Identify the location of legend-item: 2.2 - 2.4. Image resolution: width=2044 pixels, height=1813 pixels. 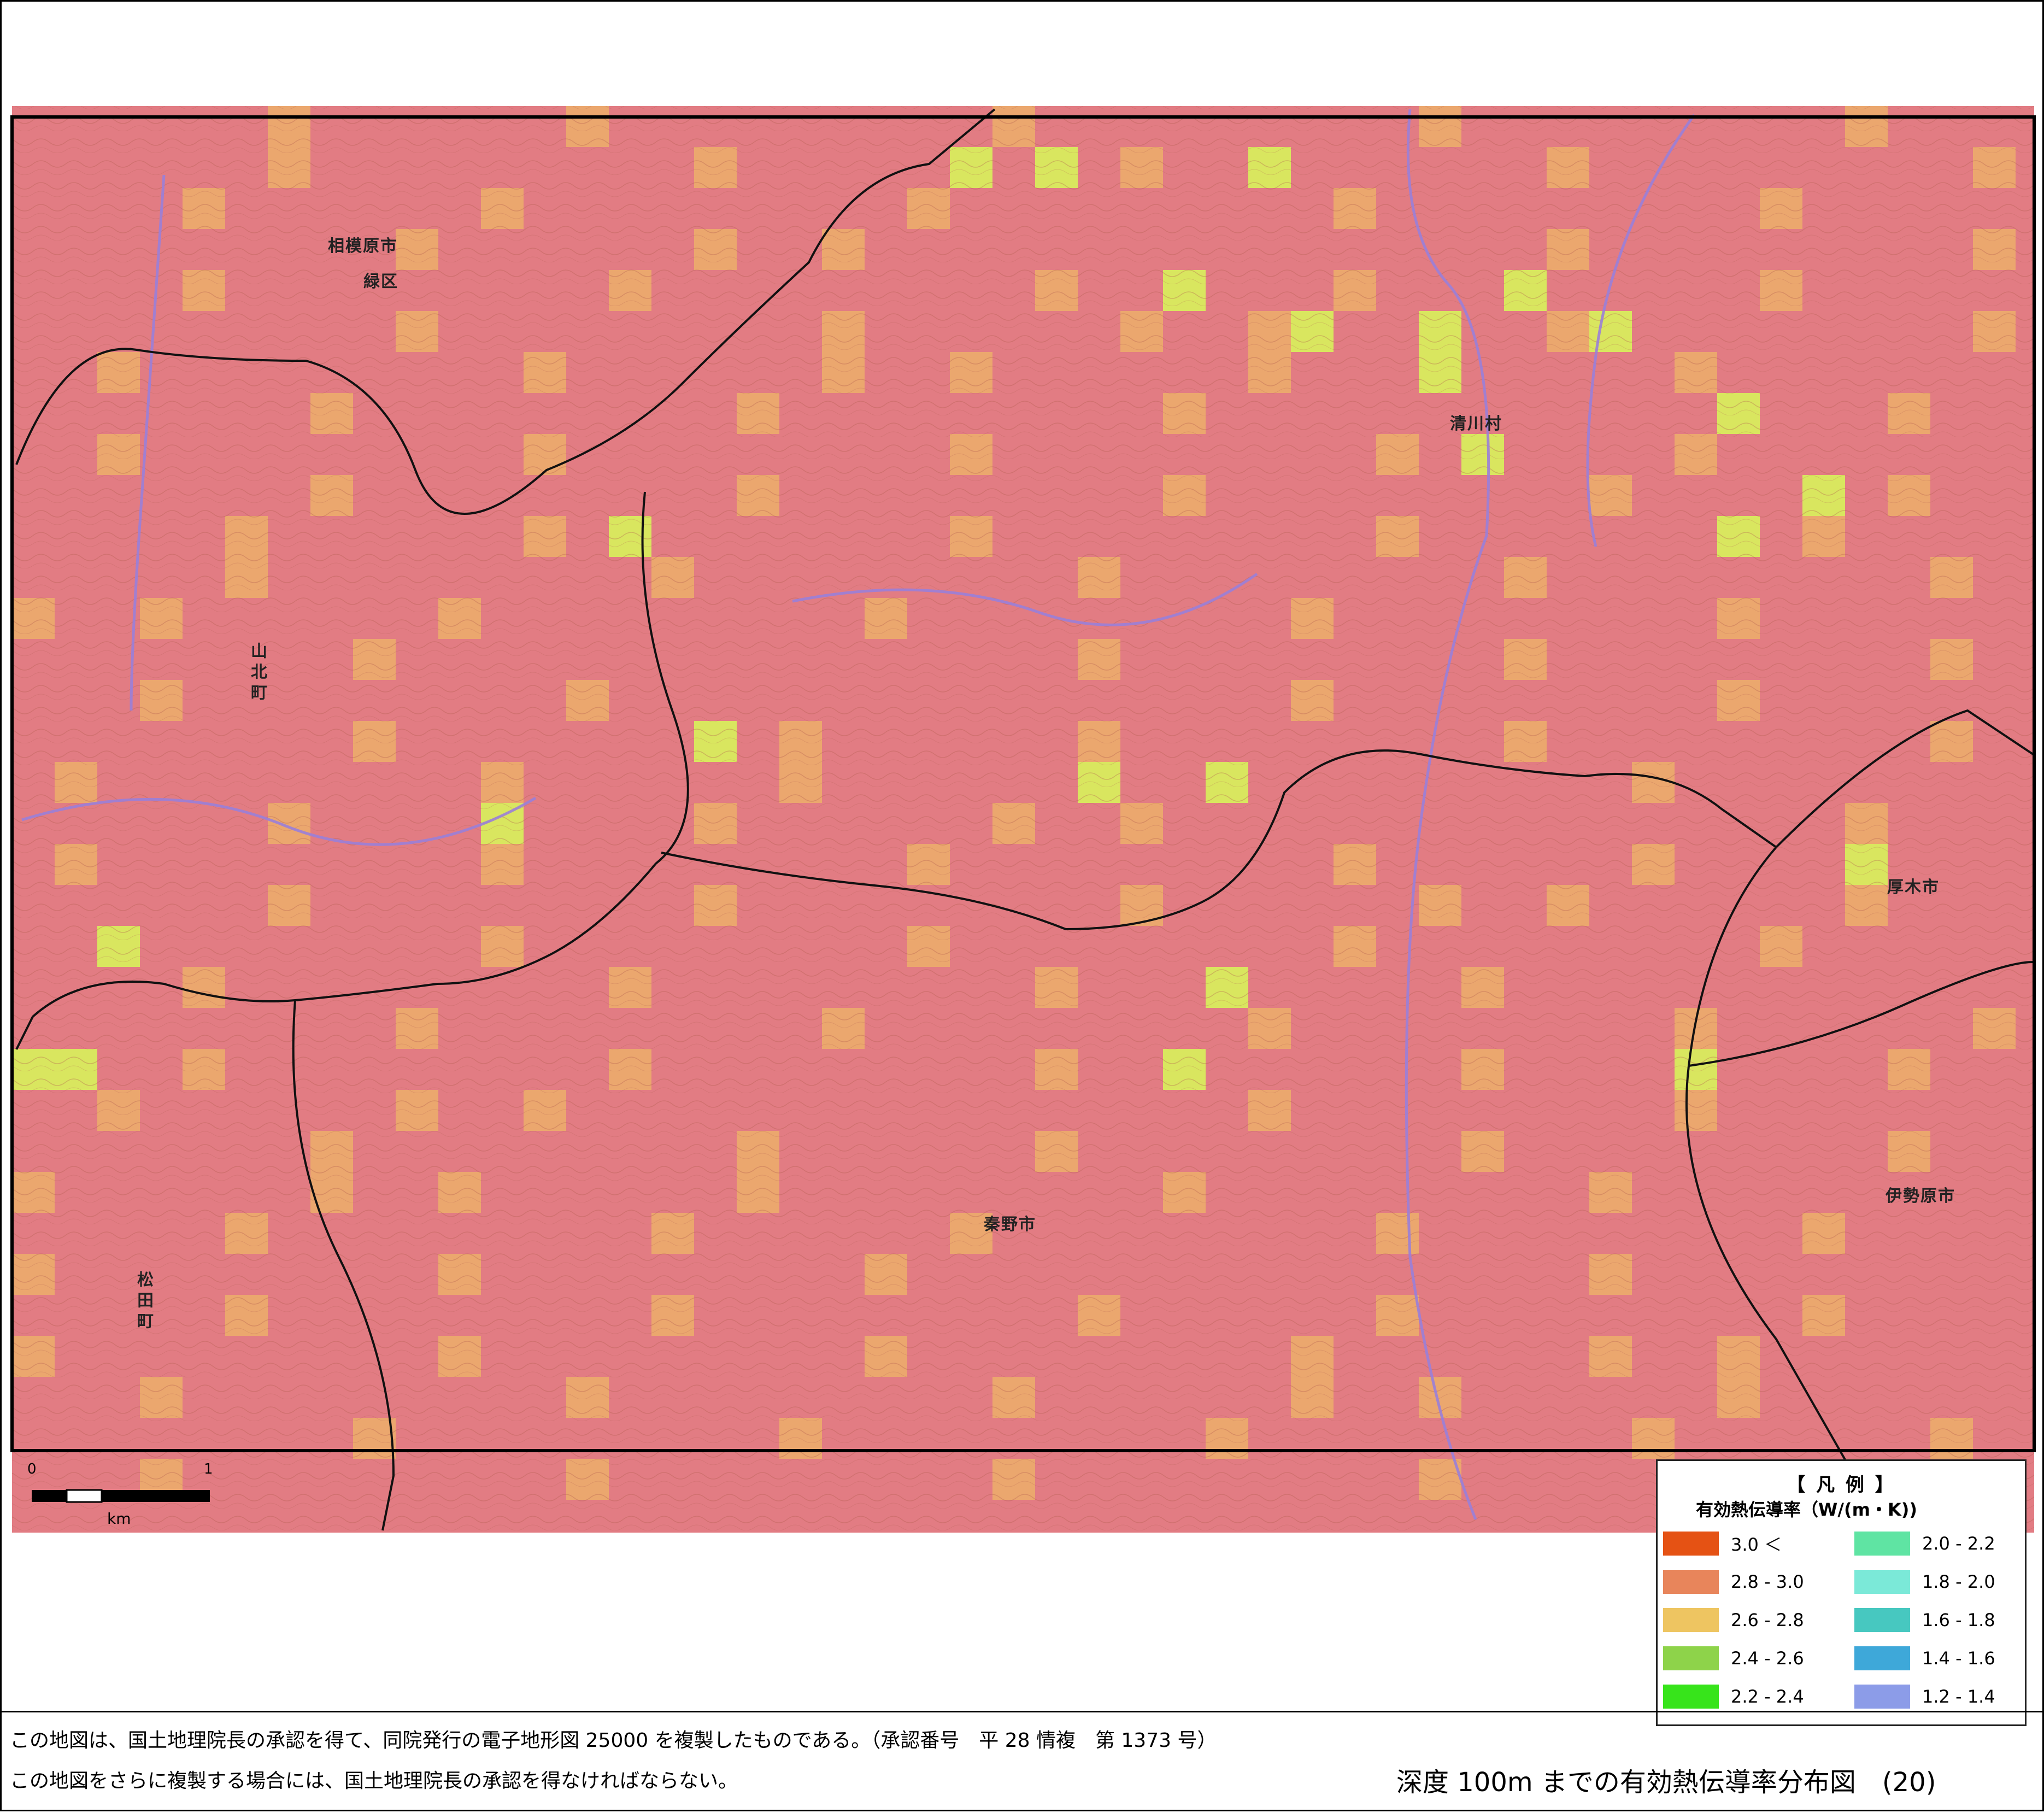
(1733, 1697).